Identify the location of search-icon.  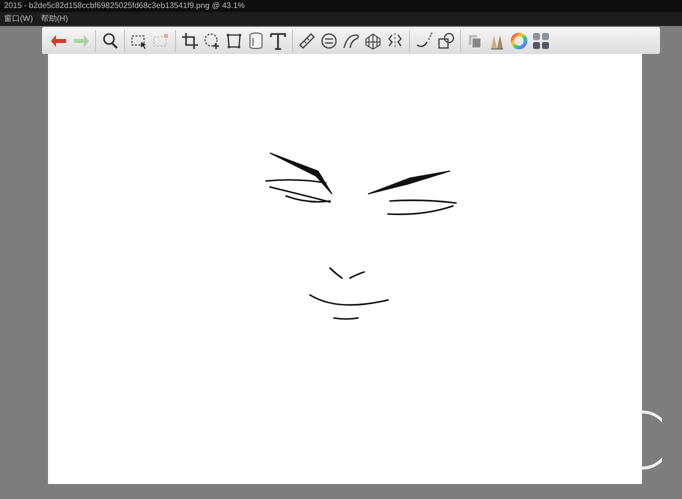
(110, 41).